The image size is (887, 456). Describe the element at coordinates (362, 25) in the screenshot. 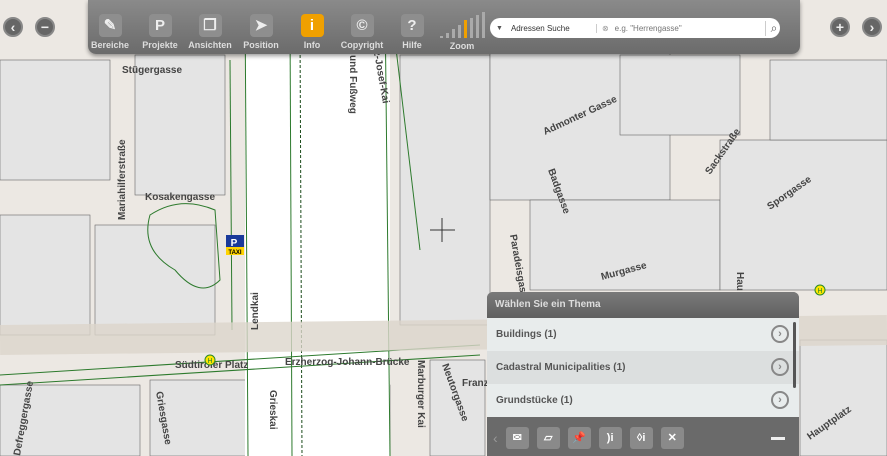

I see `copyright-icon: ©` at that location.